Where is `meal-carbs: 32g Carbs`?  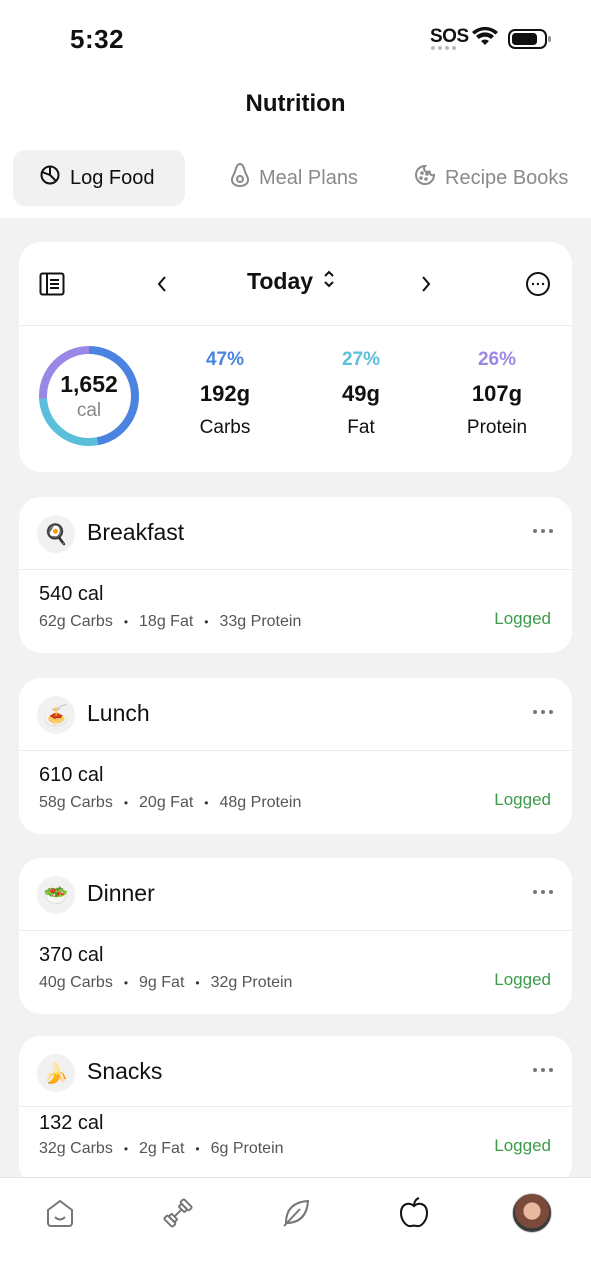
meal-carbs: 32g Carbs is located at coordinates (76, 1148).